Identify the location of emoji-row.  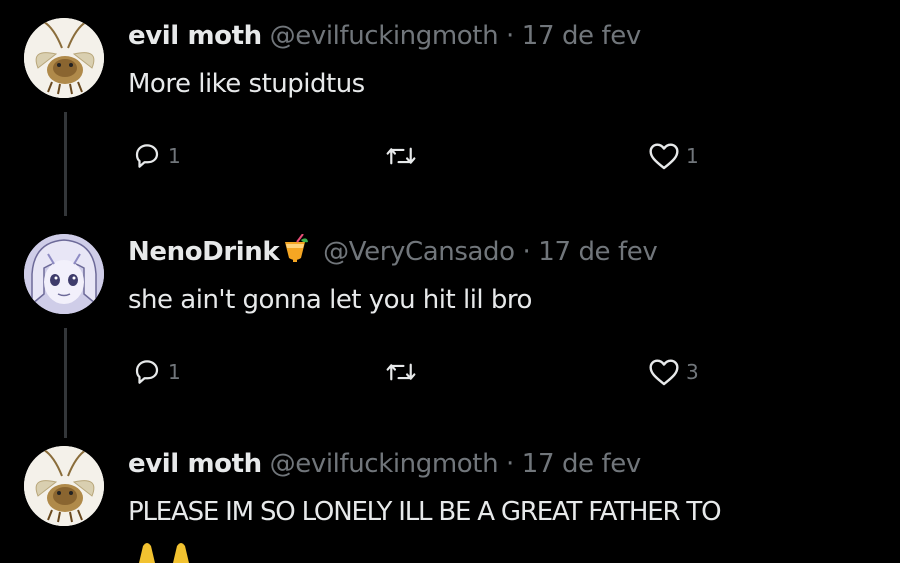
(164, 551).